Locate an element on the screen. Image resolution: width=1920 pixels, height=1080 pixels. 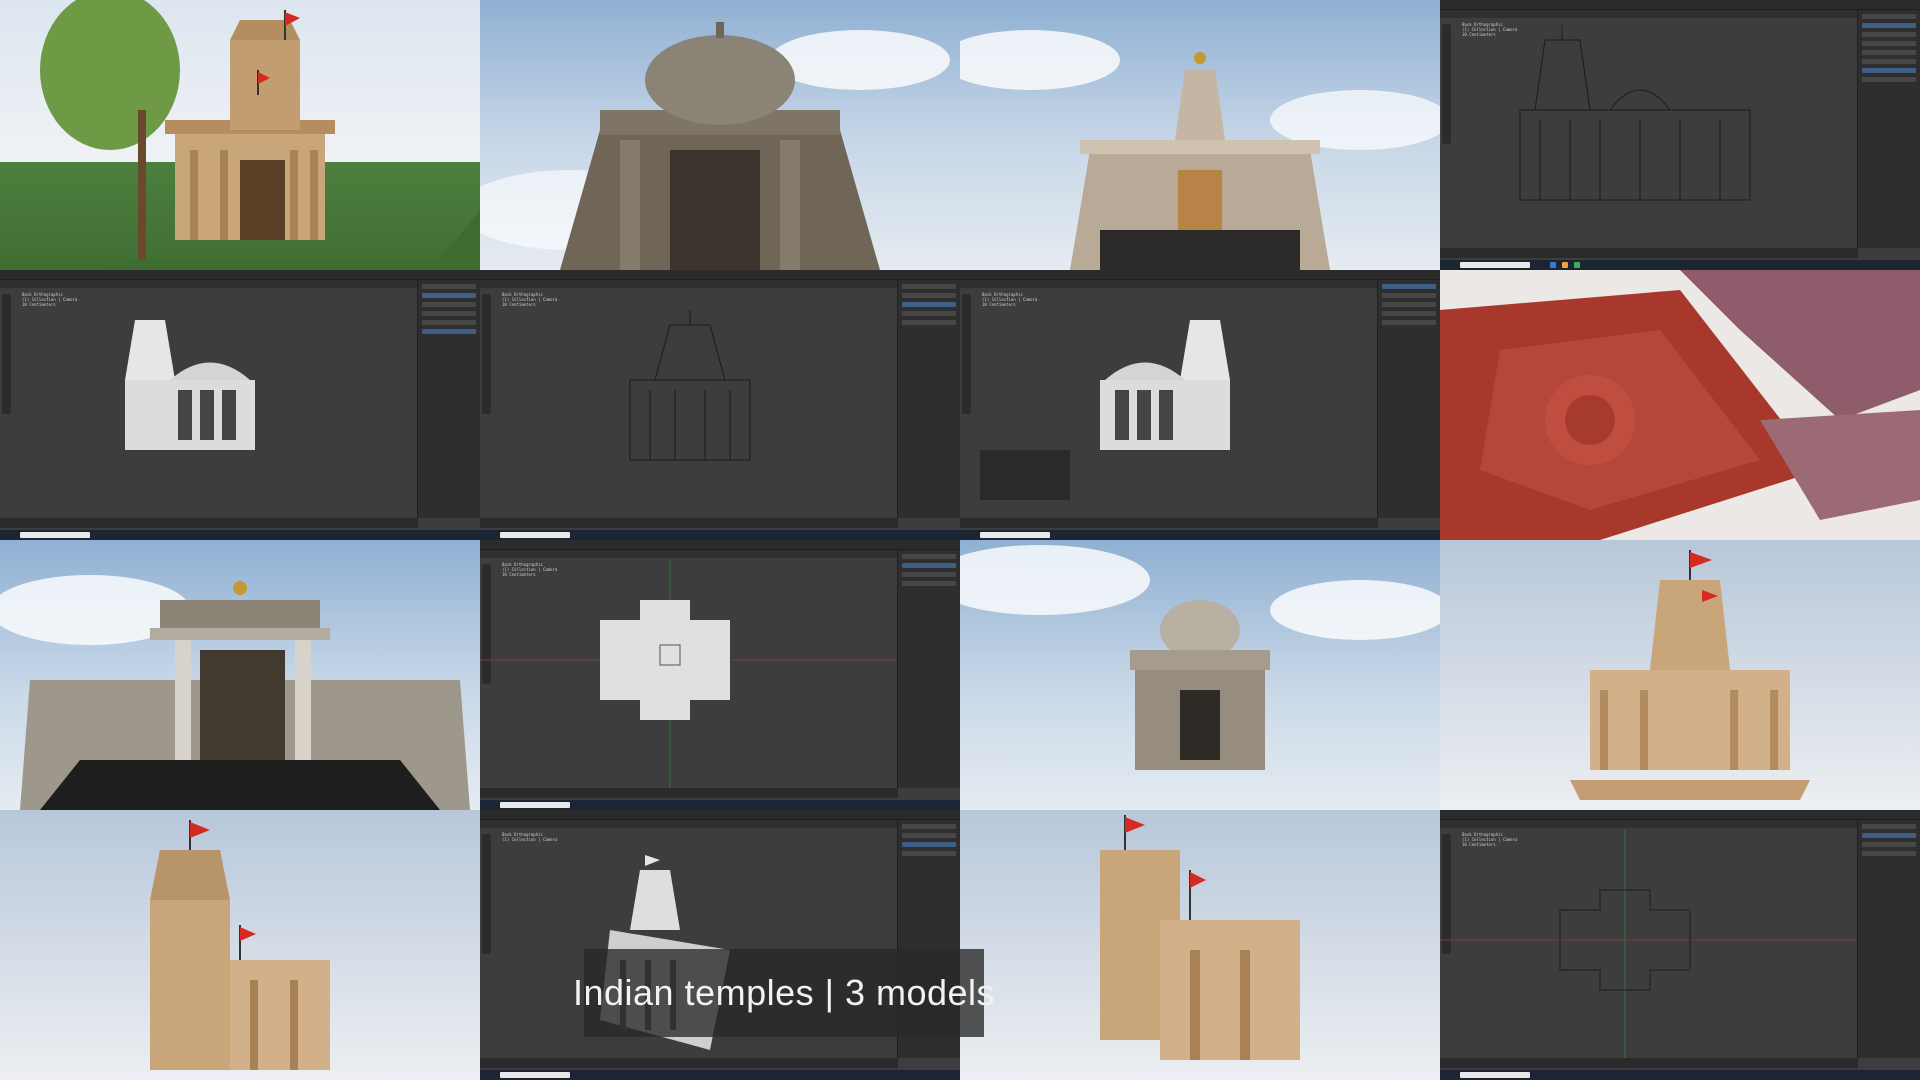
render-tile-dome is located at coordinates (1200, 675).